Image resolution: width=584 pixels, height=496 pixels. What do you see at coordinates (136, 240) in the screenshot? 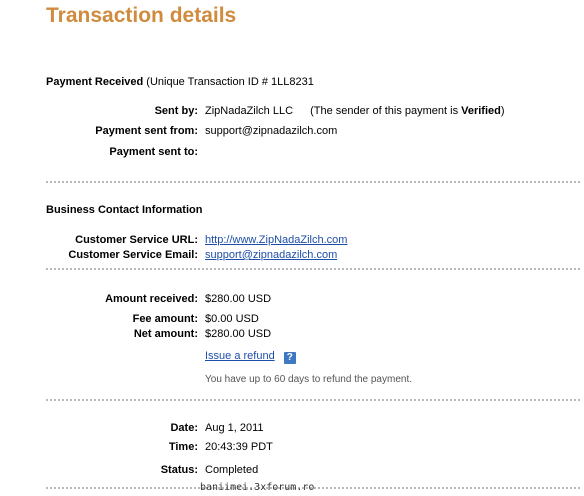
I see `customer-service-url-label: Customer Service URL:` at bounding box center [136, 240].